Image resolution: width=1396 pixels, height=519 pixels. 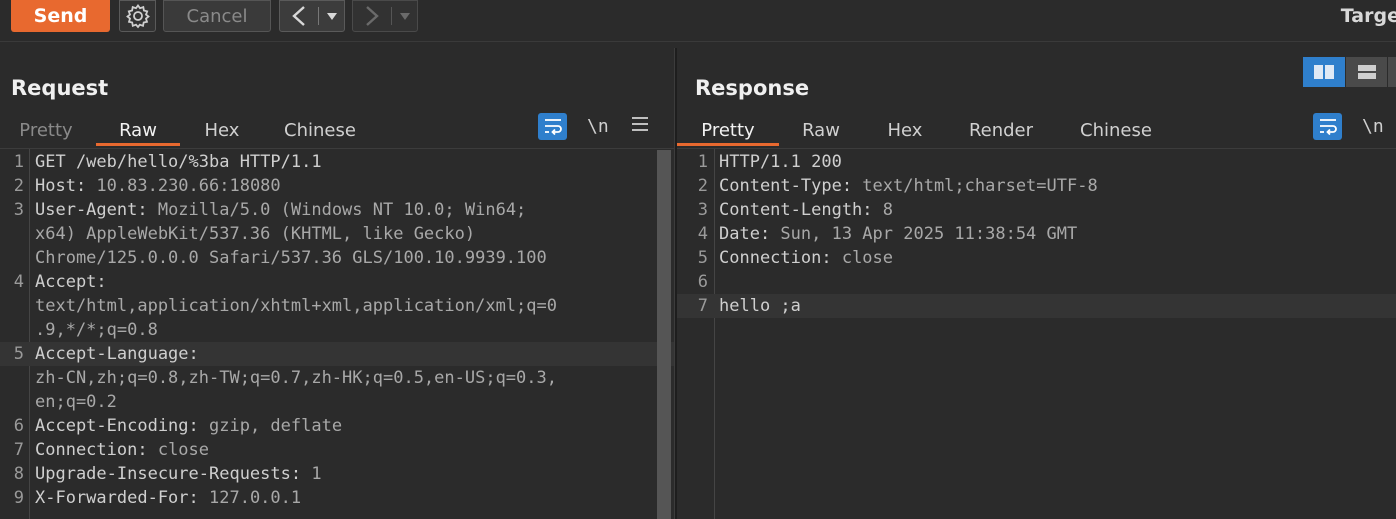 I want to click on request-newline-toggle: \n, so click(x=598, y=126).